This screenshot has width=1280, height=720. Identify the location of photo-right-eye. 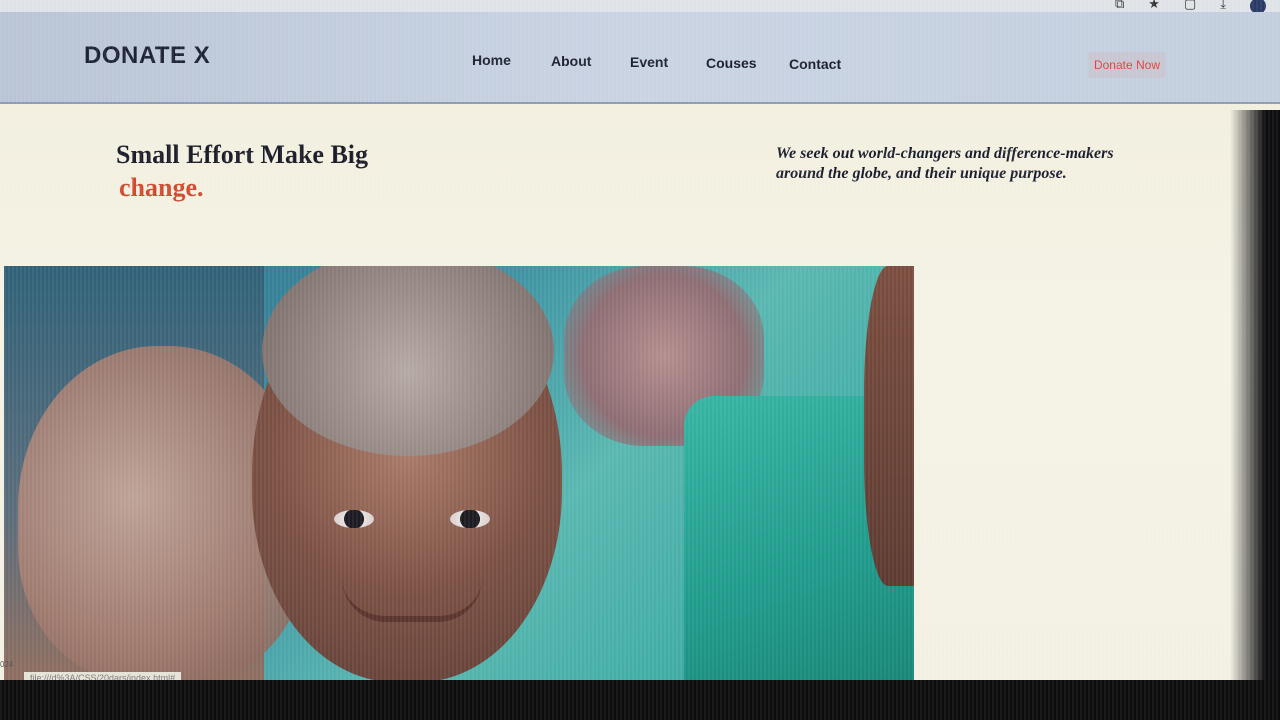
(470, 519).